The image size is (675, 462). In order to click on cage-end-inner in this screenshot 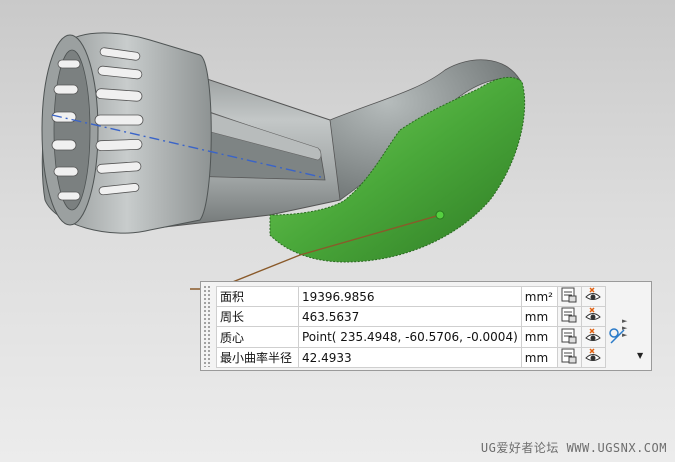, I will do `click(72, 130)`.